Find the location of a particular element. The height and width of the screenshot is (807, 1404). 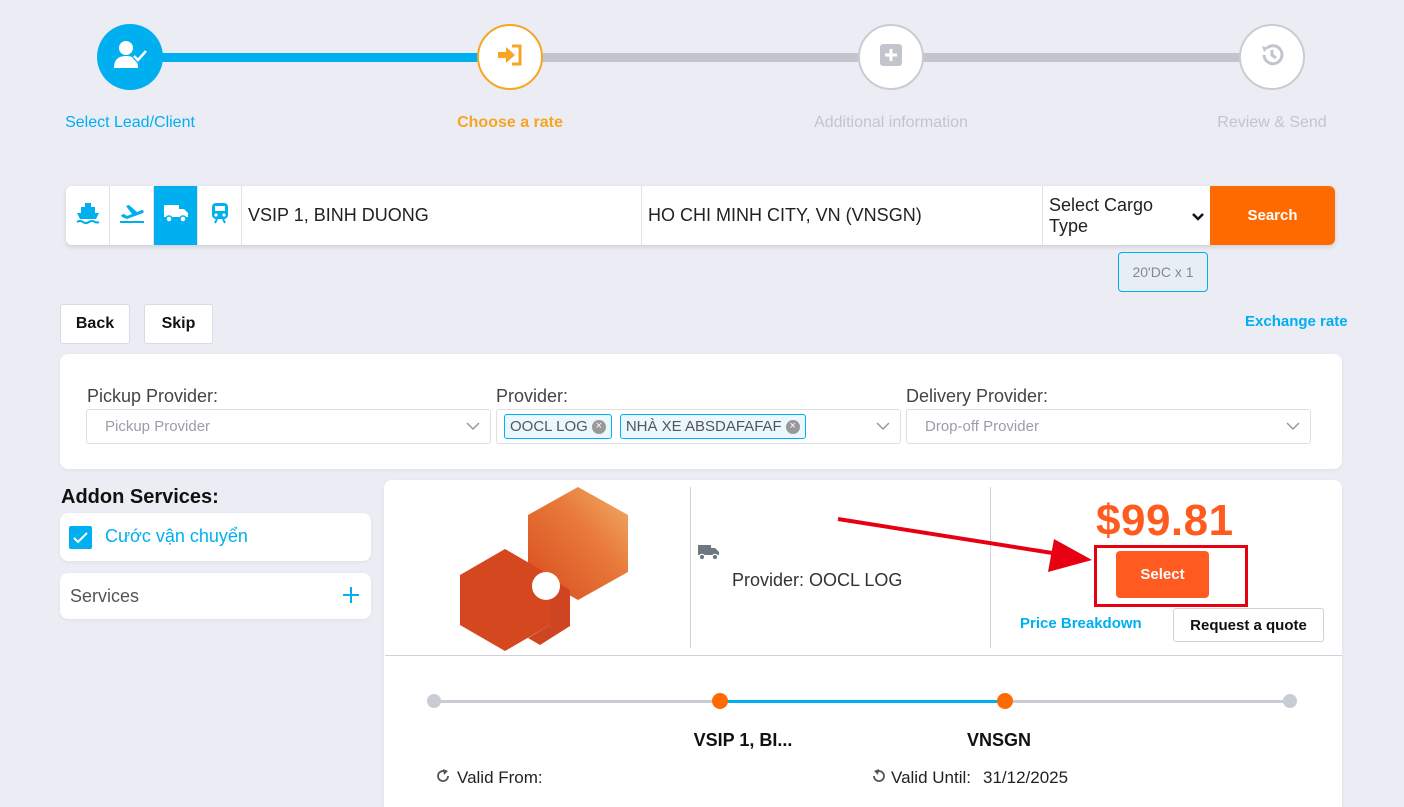

delivery-provider-placeholder: Drop-off Provider is located at coordinates (982, 426).